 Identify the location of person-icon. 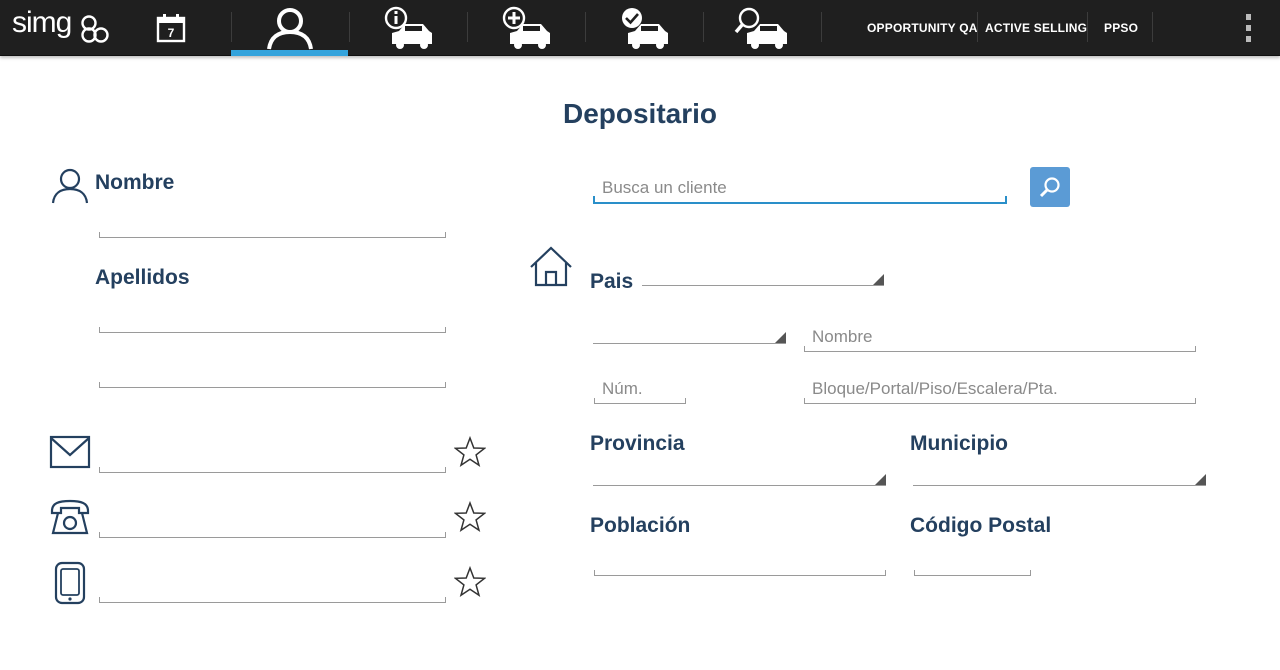
(289, 29).